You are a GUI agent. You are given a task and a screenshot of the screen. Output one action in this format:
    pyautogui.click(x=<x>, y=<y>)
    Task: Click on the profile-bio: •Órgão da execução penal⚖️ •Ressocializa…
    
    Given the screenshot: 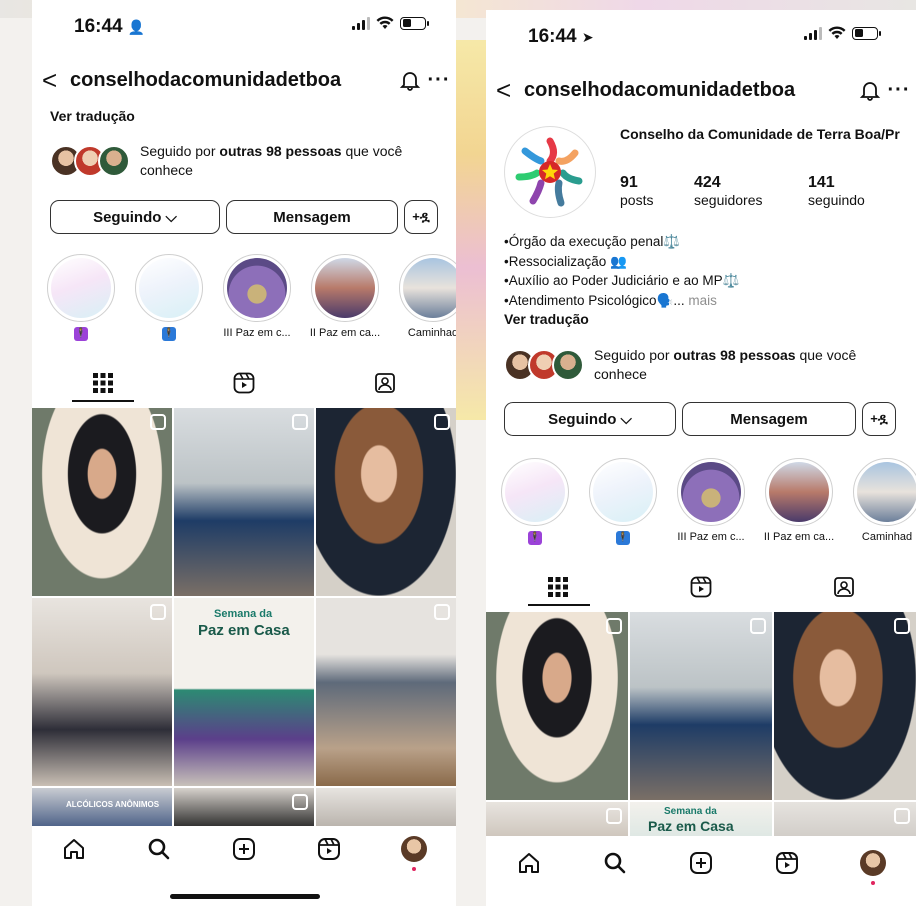 What is the action you would take?
    pyautogui.click(x=621, y=281)
    